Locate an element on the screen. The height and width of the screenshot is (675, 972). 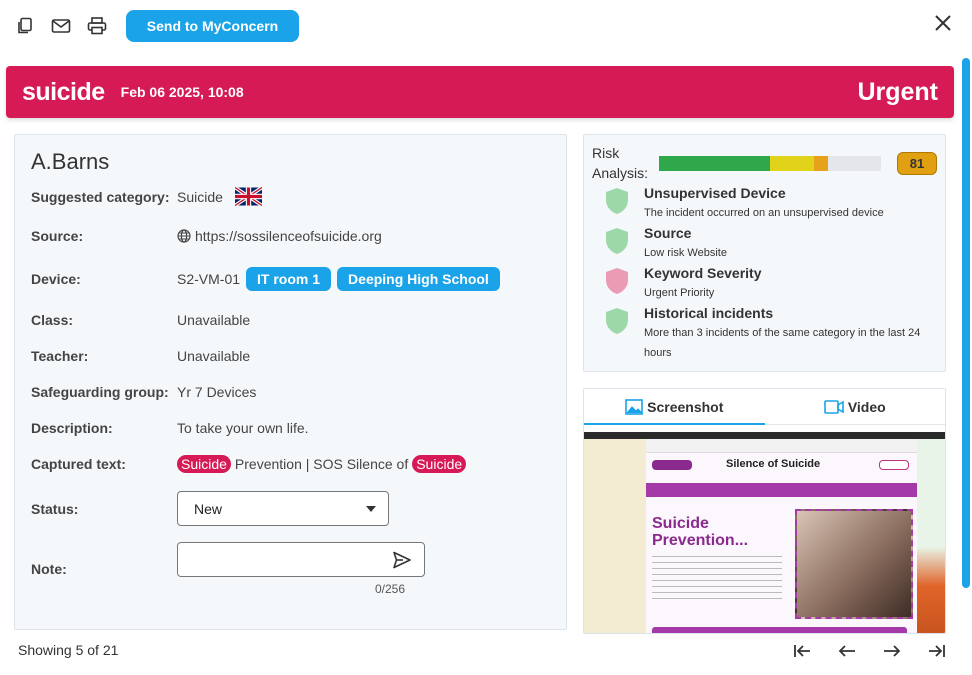
incident-banner: suicide Feb 06 2025, 10:08 Urgent is located at coordinates (480, 92).